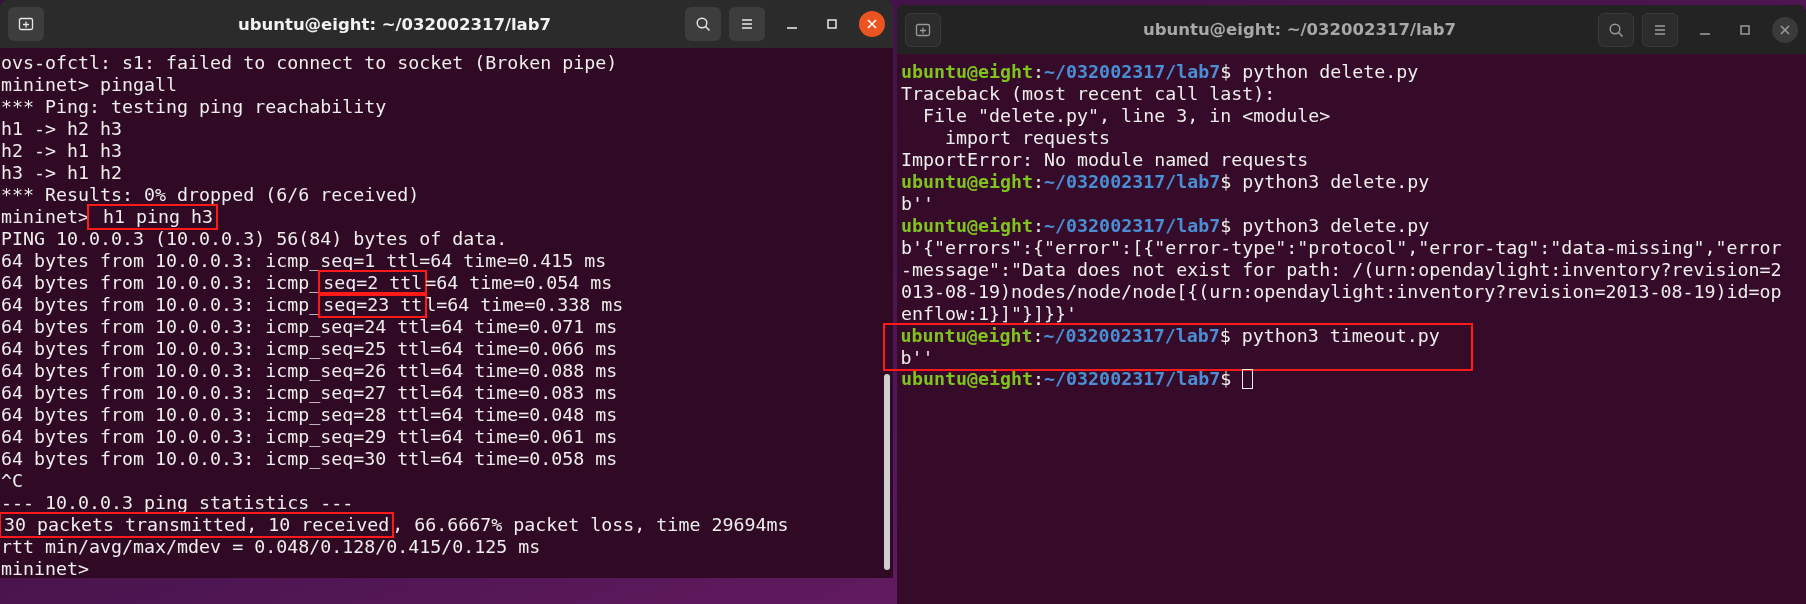 This screenshot has height=604, width=1806. What do you see at coordinates (254, 239) in the screenshot?
I see `output-text: PING 10.0.0.3 (10.0.0.3) 56(84) bytes of data.` at bounding box center [254, 239].